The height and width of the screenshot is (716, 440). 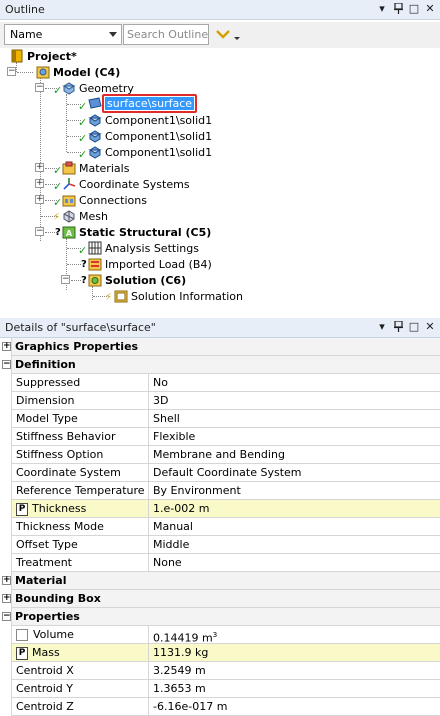 What do you see at coordinates (220, 365) in the screenshot?
I see `details-category: − Definition` at bounding box center [220, 365].